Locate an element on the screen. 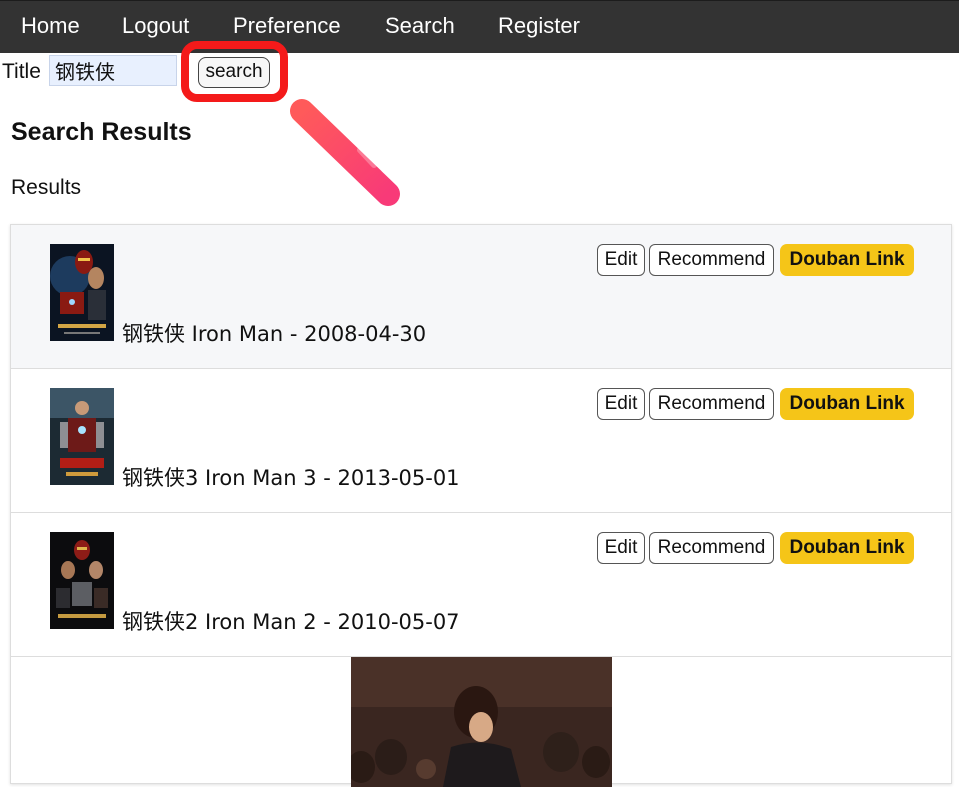  nav-search-link: Search is located at coordinates (420, 26).